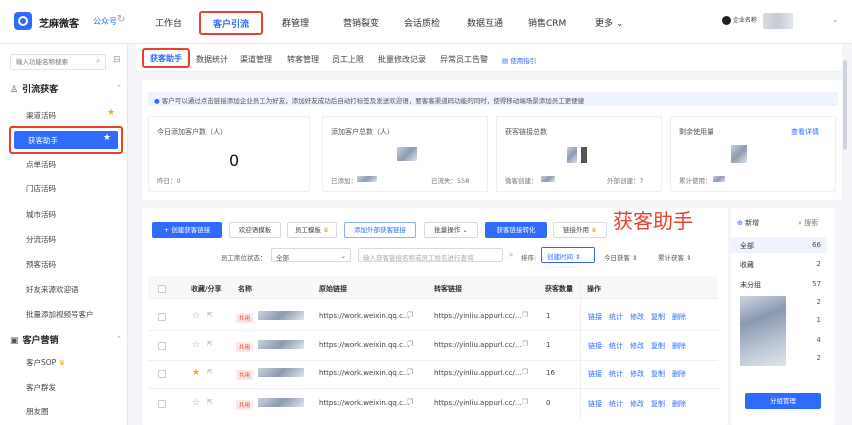 The width and height of the screenshot is (852, 425). Describe the element at coordinates (166, 58) in the screenshot. I see `tab-acquisition-assistant: 获客助手` at that location.